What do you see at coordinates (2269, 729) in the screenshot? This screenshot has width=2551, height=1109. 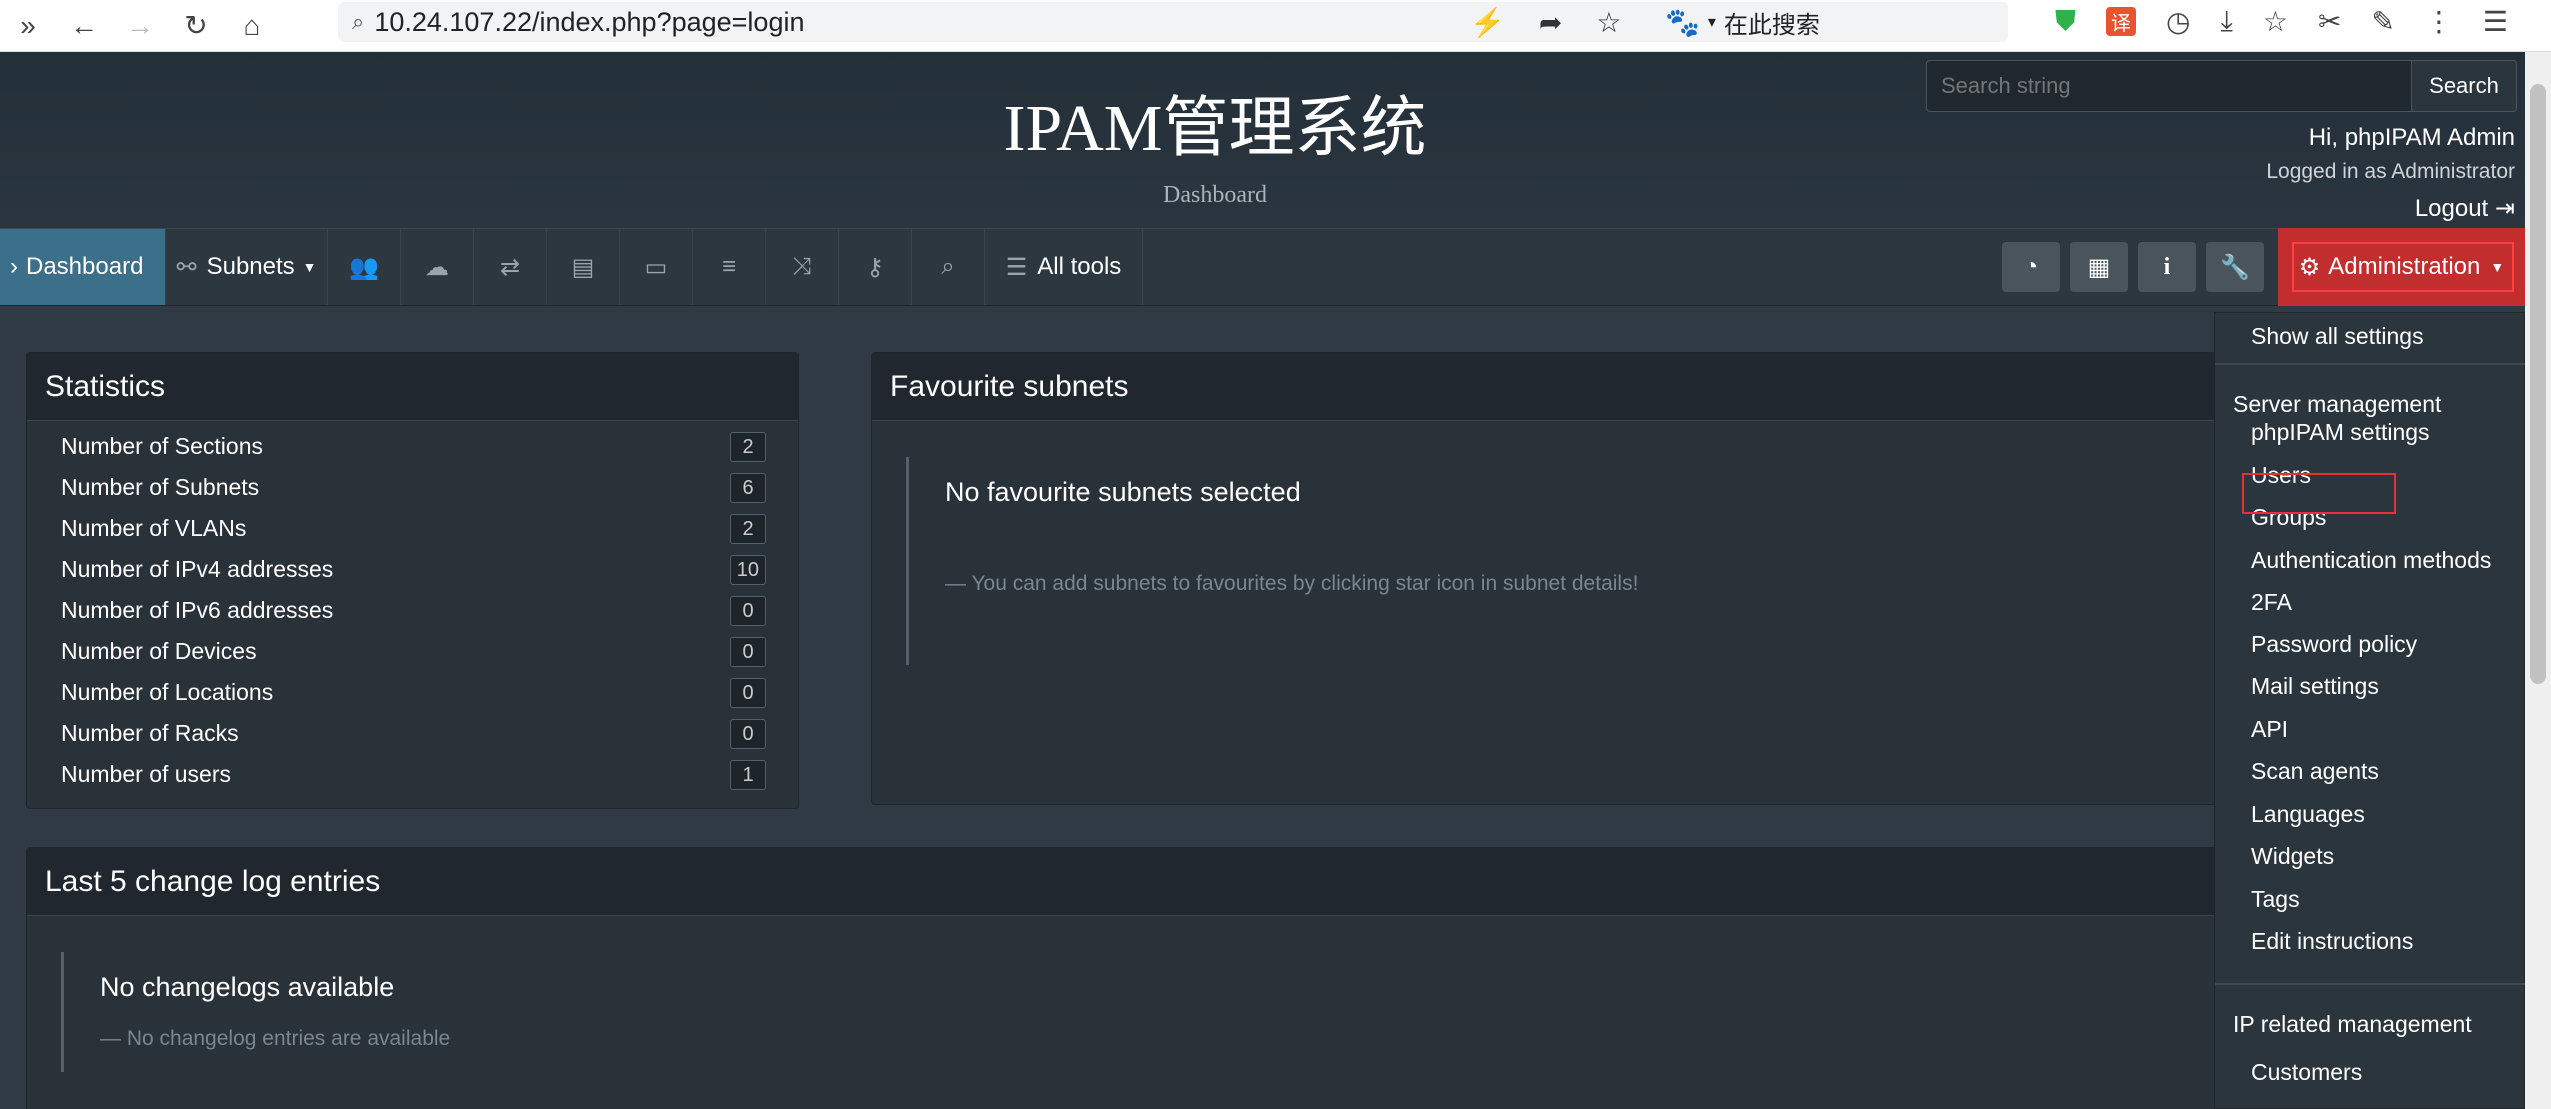 I see `menu-item-api: API` at bounding box center [2269, 729].